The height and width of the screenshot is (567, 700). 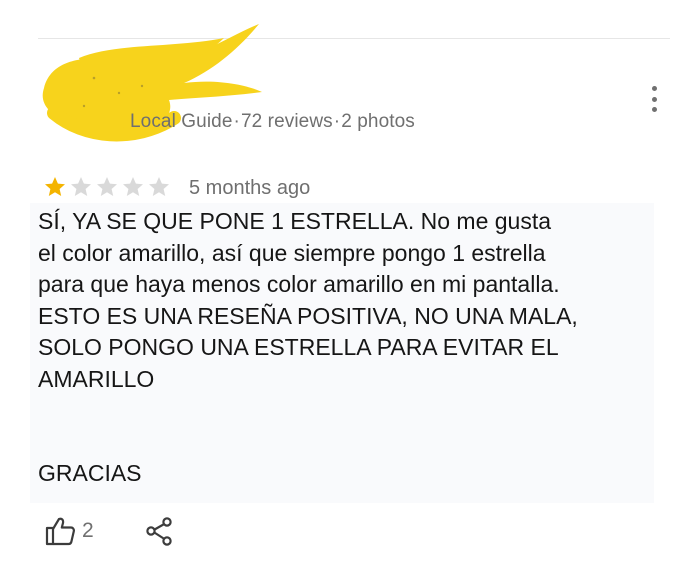 What do you see at coordinates (60, 531) in the screenshot?
I see `thumbs-up-icon` at bounding box center [60, 531].